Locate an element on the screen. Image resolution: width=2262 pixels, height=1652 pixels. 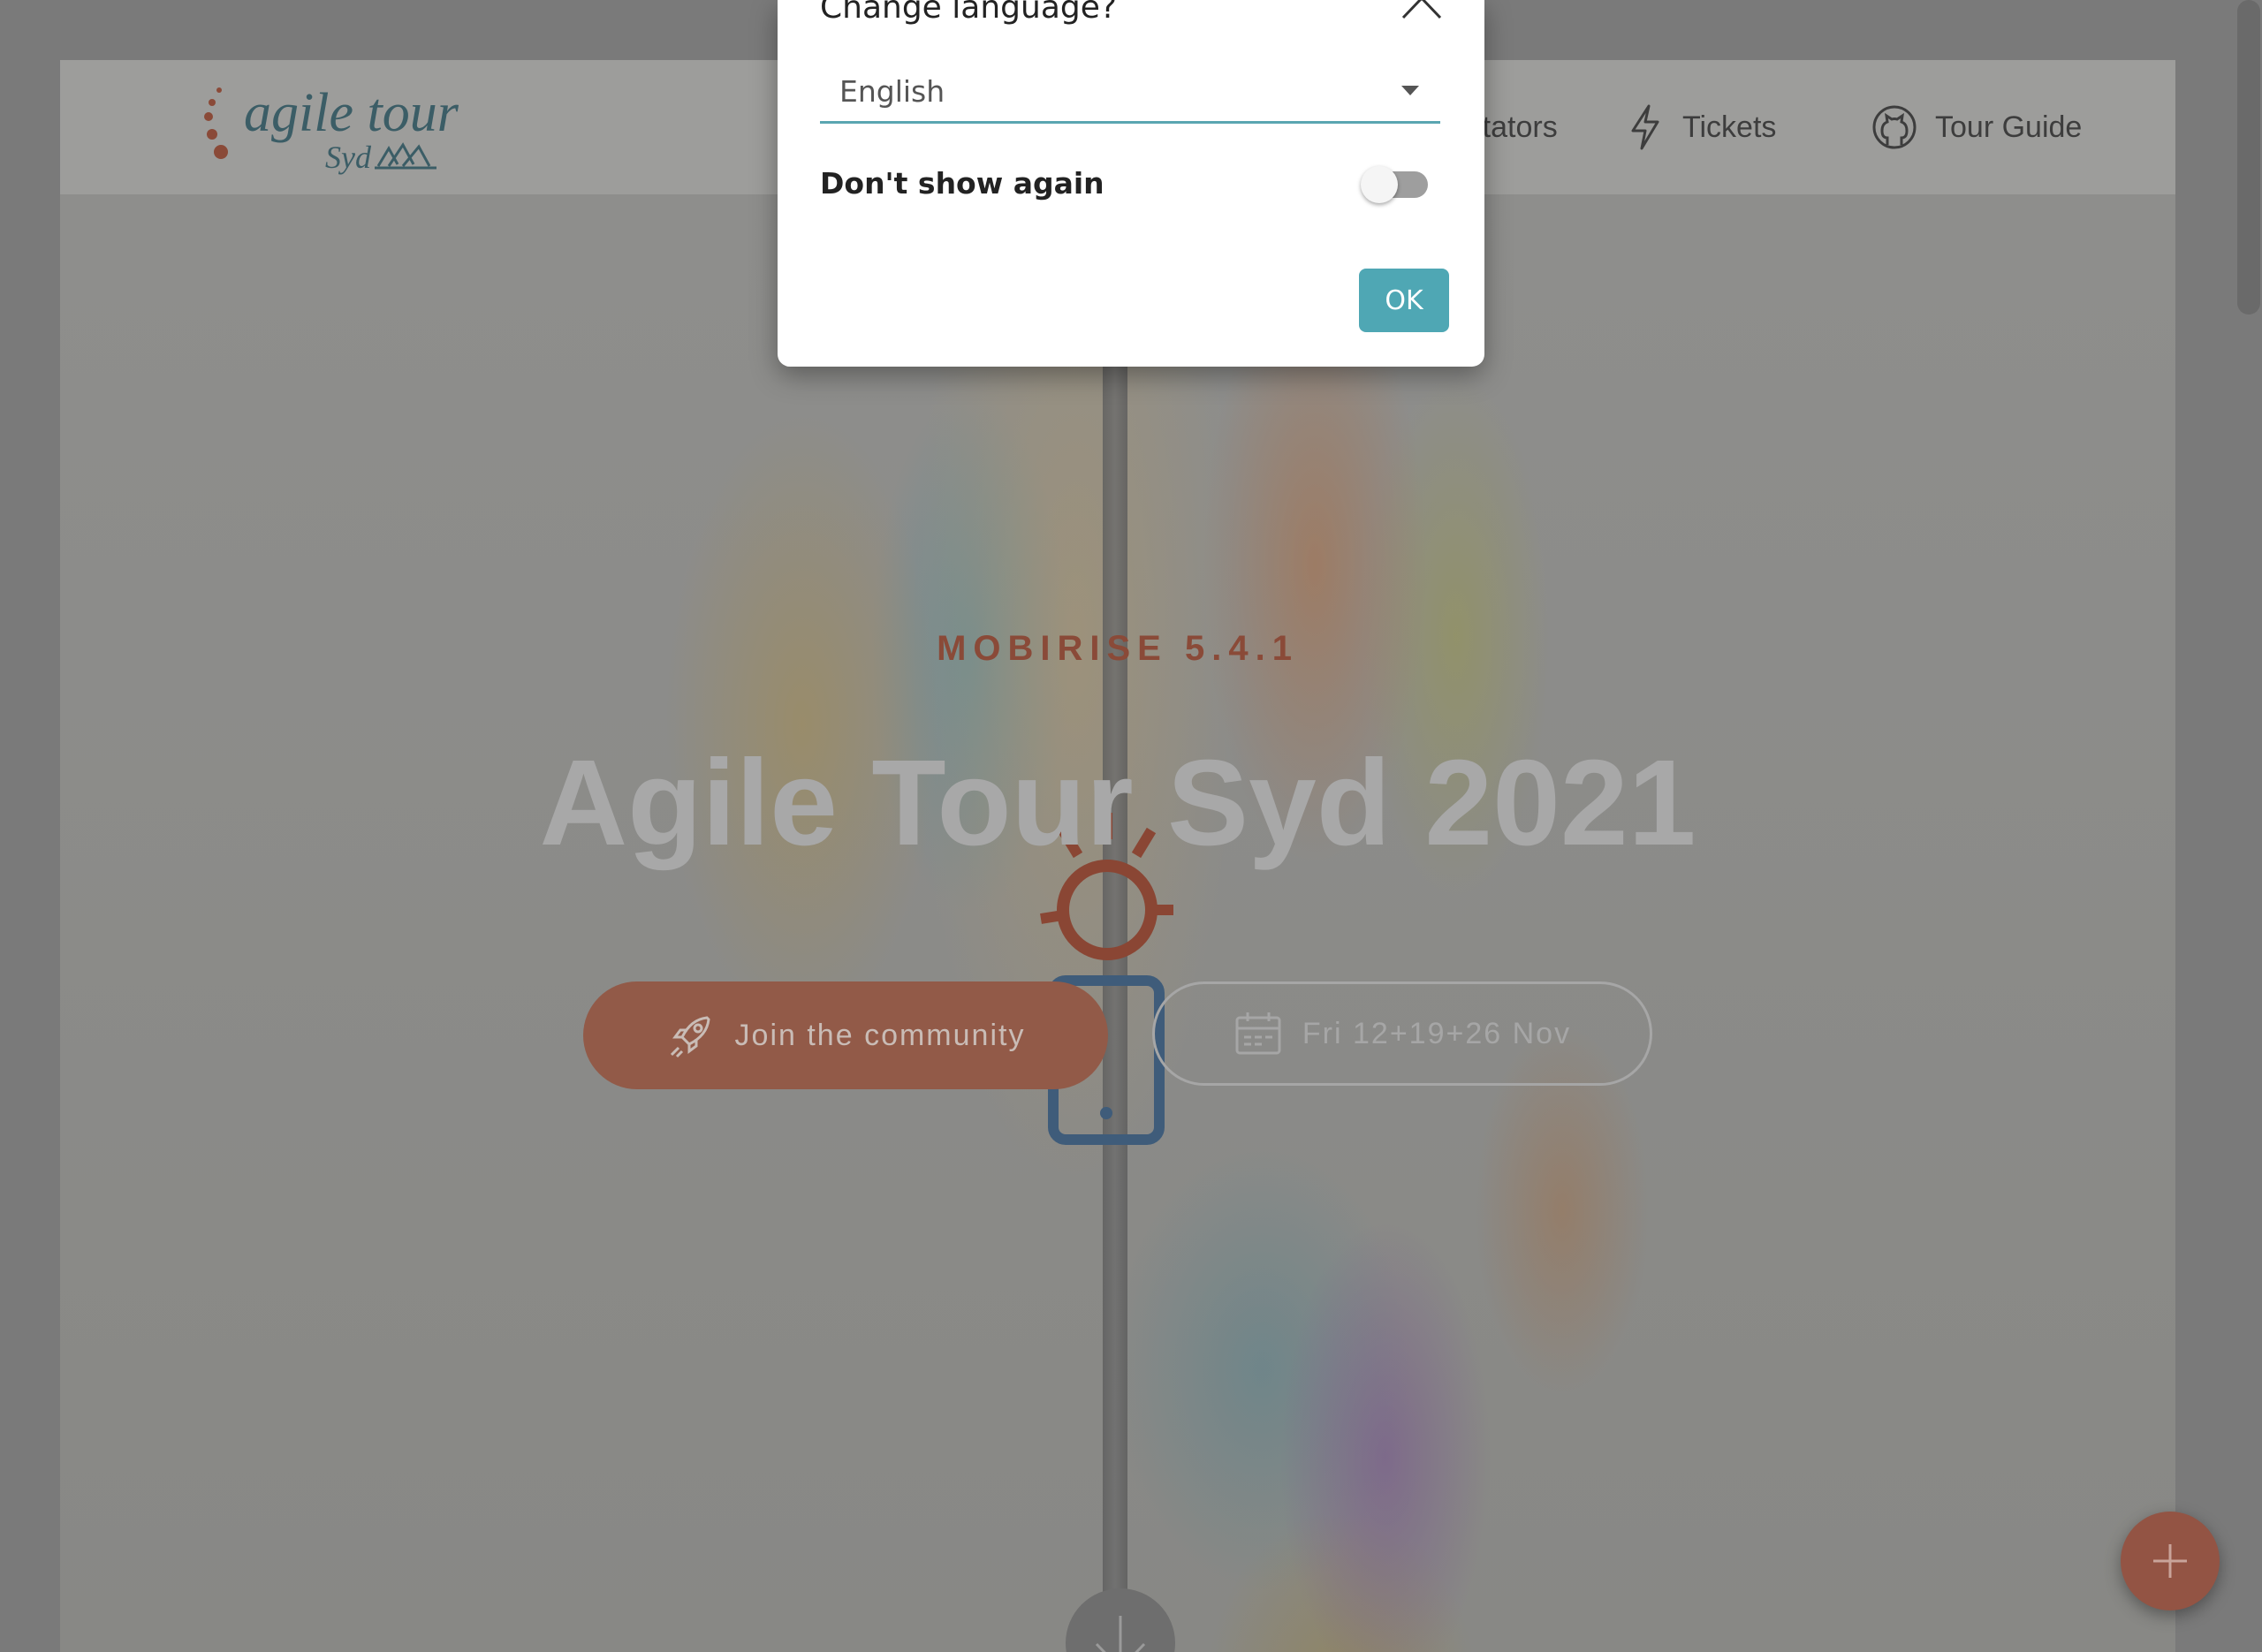
floating-add-button is located at coordinates (2170, 1561).